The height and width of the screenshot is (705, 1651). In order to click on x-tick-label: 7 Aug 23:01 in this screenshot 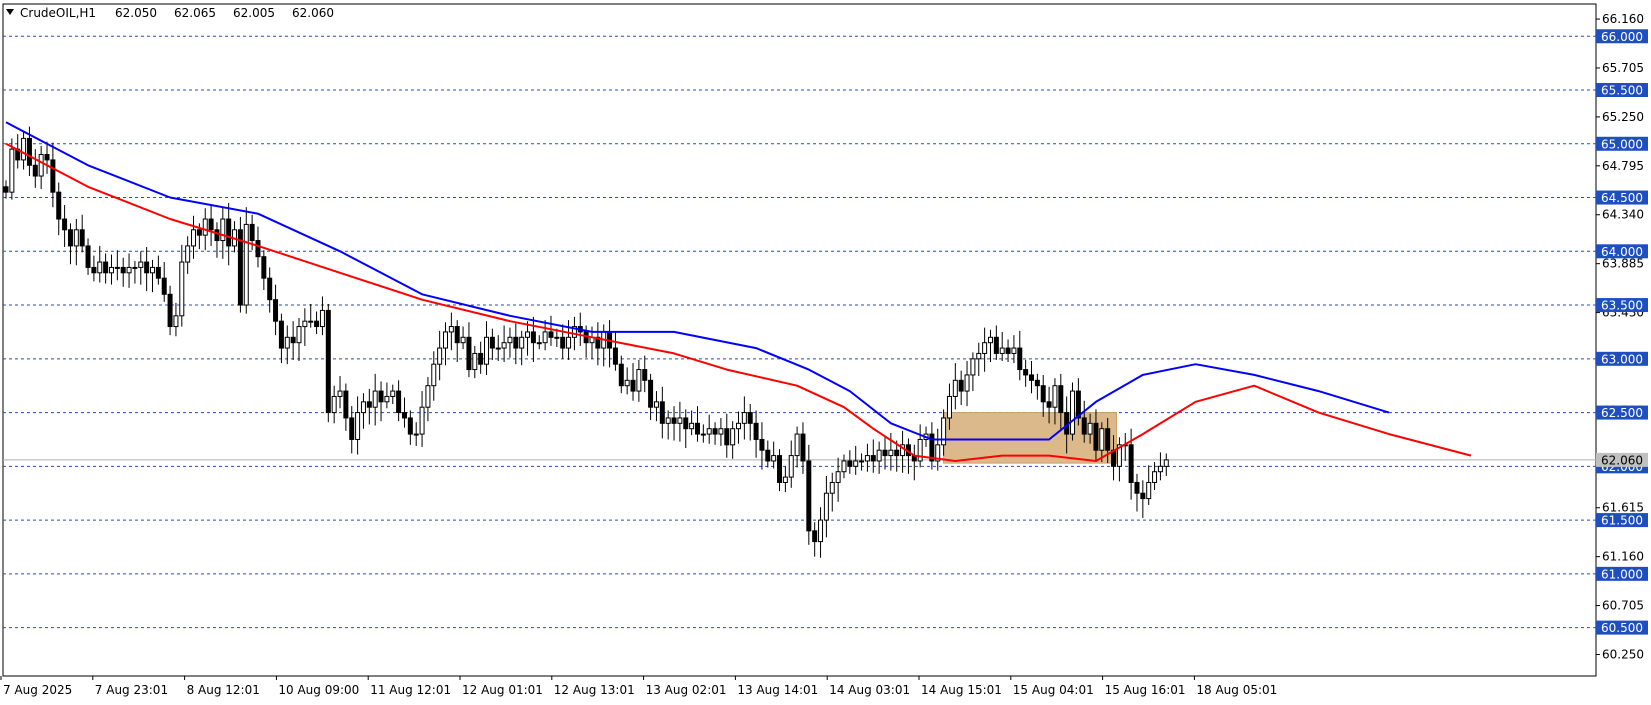, I will do `click(131, 690)`.